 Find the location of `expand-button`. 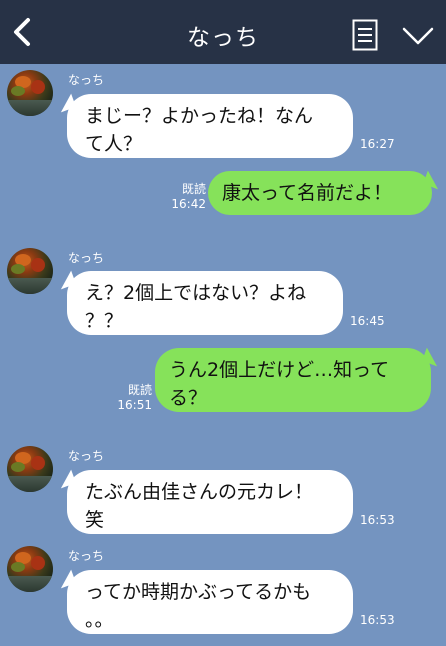

expand-button is located at coordinates (418, 36).